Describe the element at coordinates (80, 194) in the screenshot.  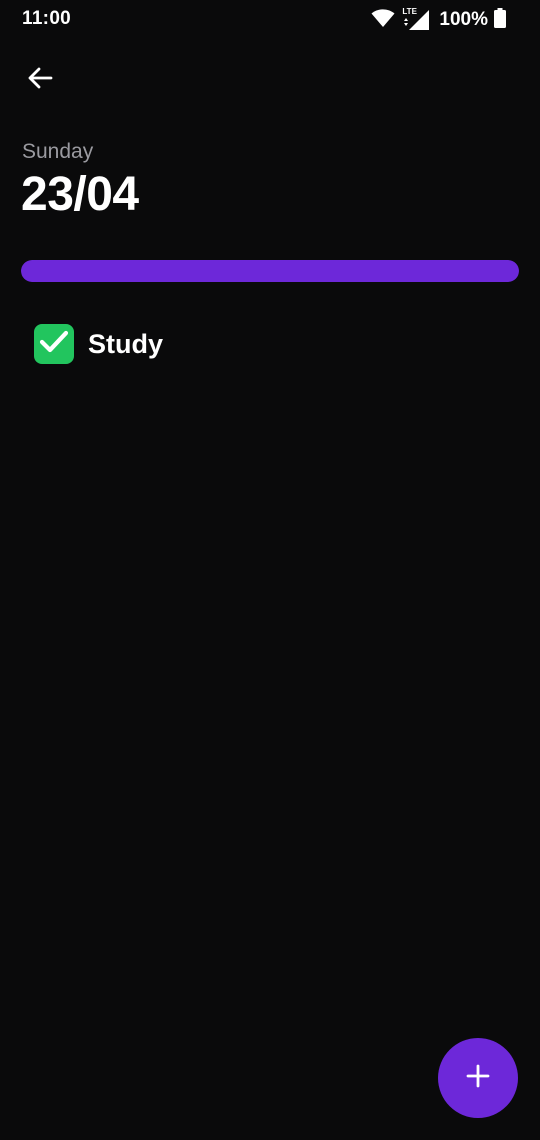
I see `page-title: 23/04` at that location.